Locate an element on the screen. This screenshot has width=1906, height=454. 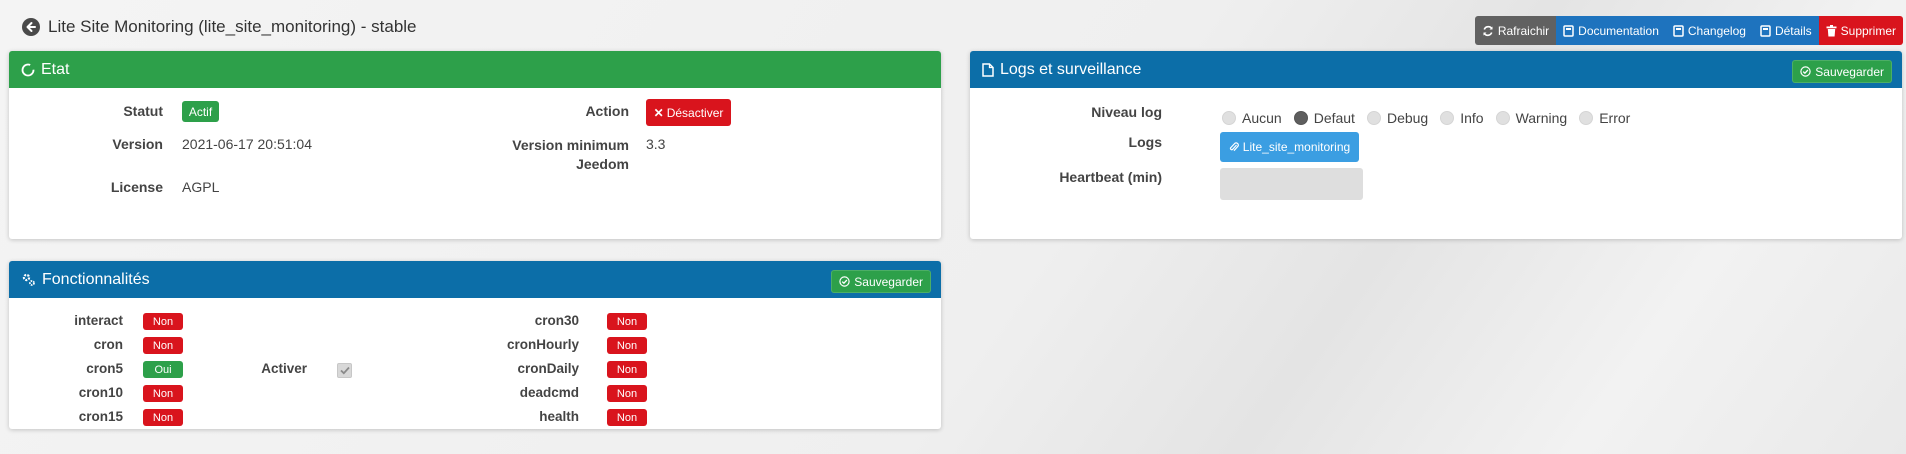
feature-label-cron30: cron30 is located at coordinates (556, 320).